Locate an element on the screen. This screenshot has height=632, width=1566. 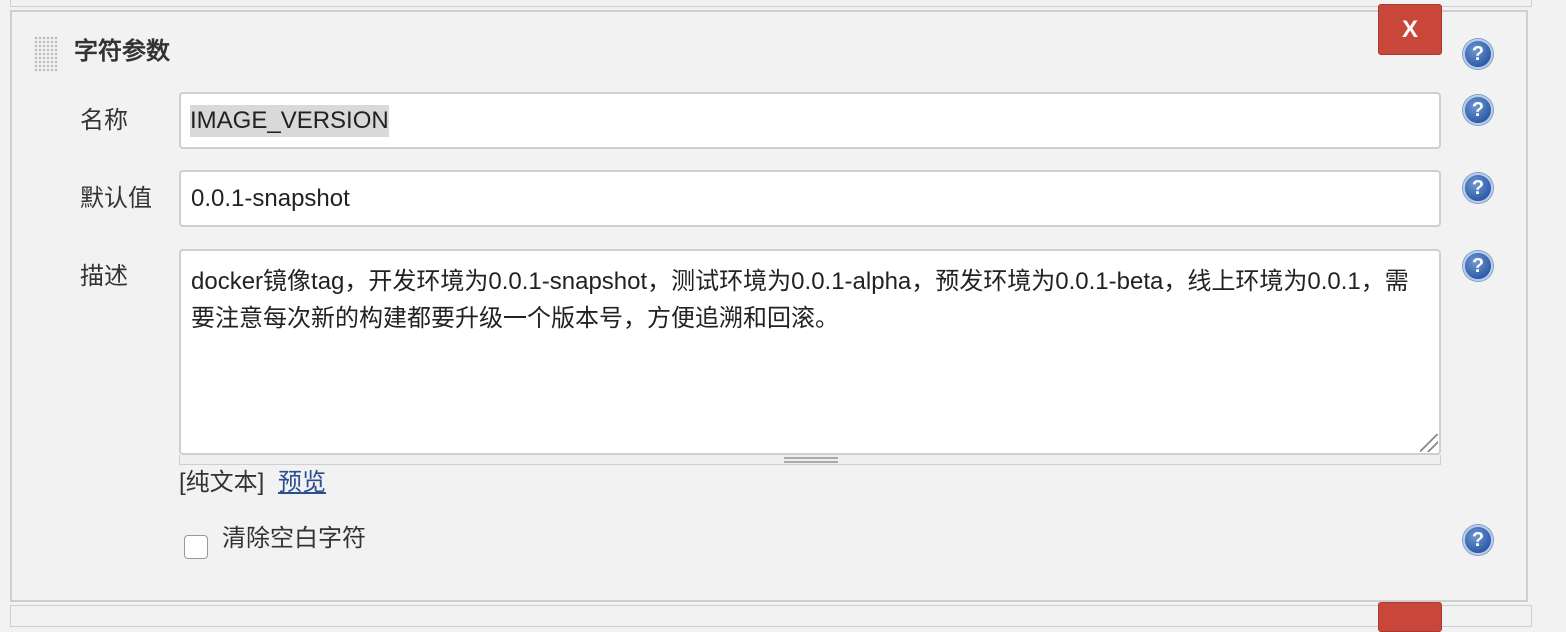
format-plain-text: [纯文本] is located at coordinates (222, 482).